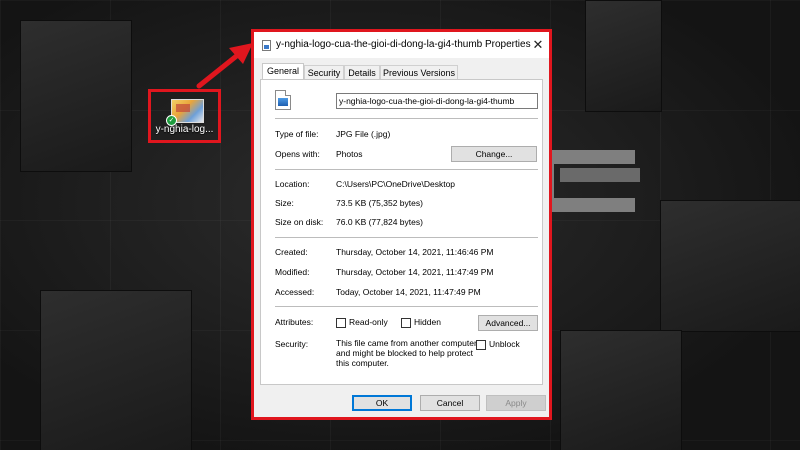 The image size is (800, 450). I want to click on location-value: C:\Users\PC\OneDrive\Desktop, so click(396, 184).